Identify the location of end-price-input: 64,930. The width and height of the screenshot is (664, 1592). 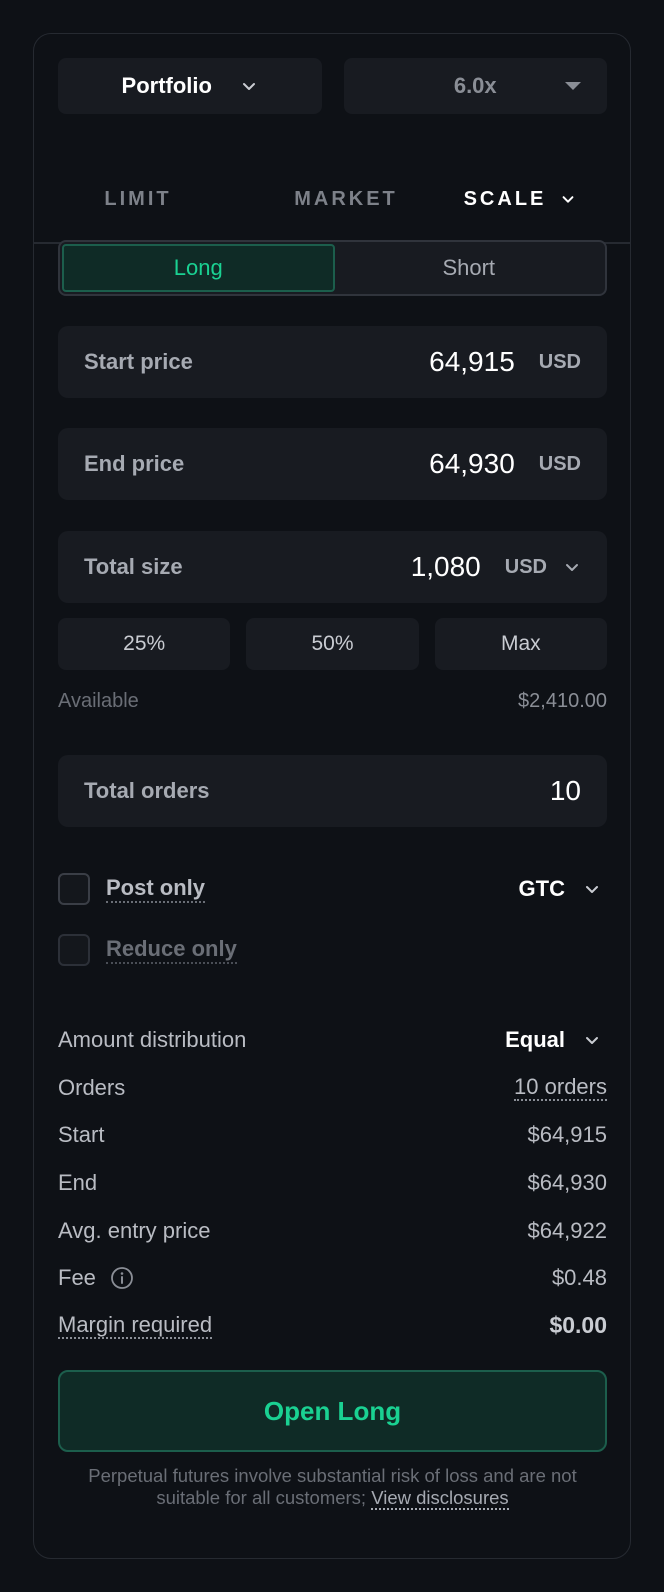
(472, 464).